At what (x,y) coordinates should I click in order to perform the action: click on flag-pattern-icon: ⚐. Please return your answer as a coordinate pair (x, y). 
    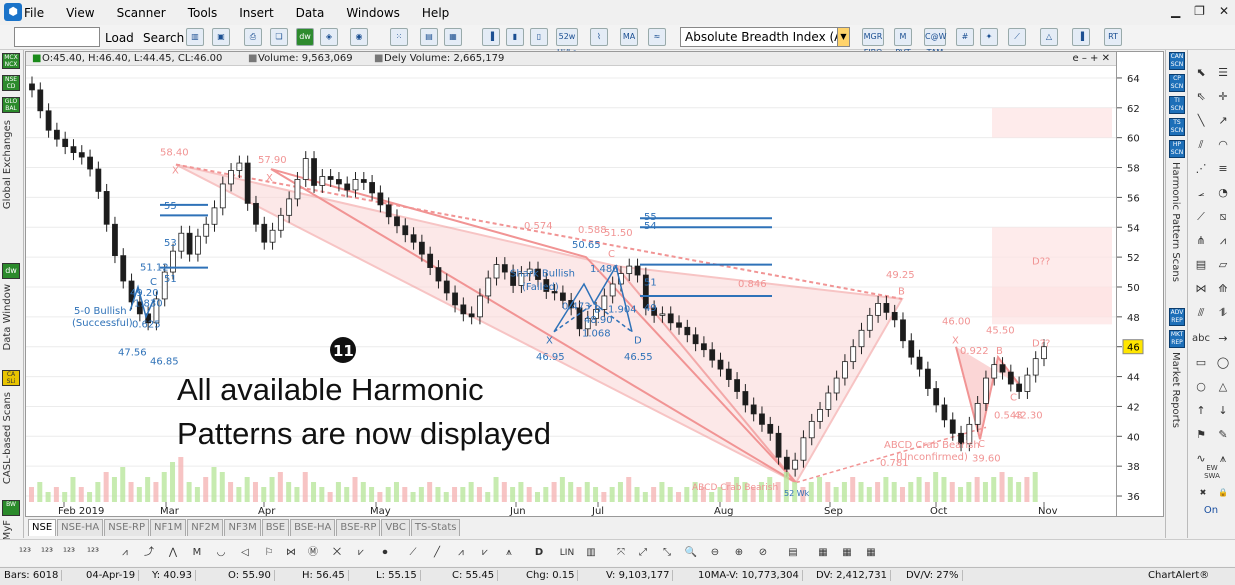
    Looking at the image, I should click on (269, 553).